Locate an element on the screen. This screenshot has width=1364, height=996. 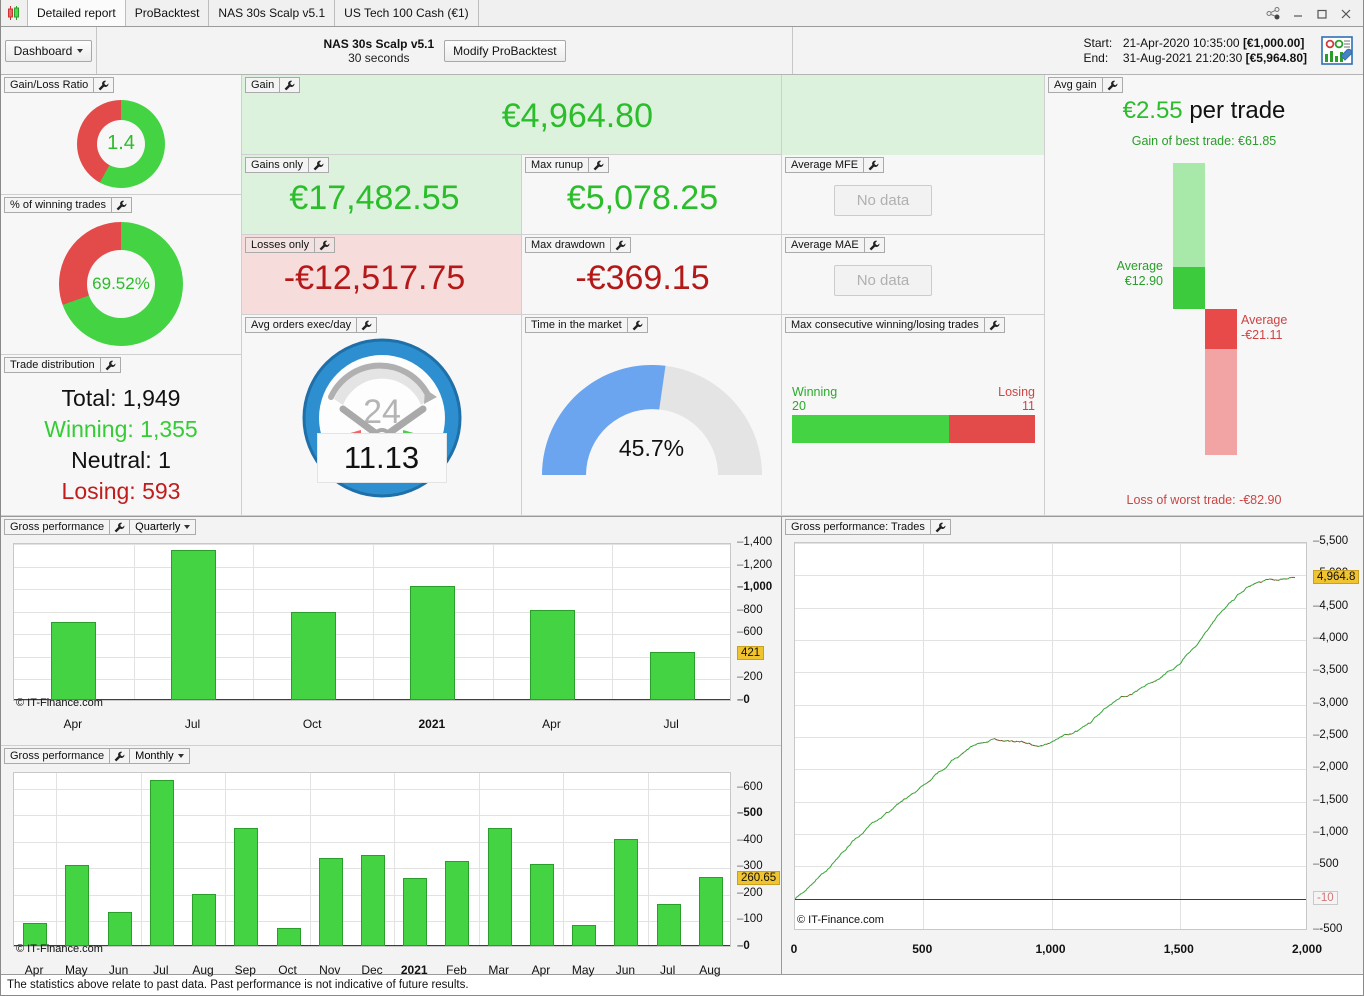
panel-title-gains-only: Gains only is located at coordinates (287, 165).